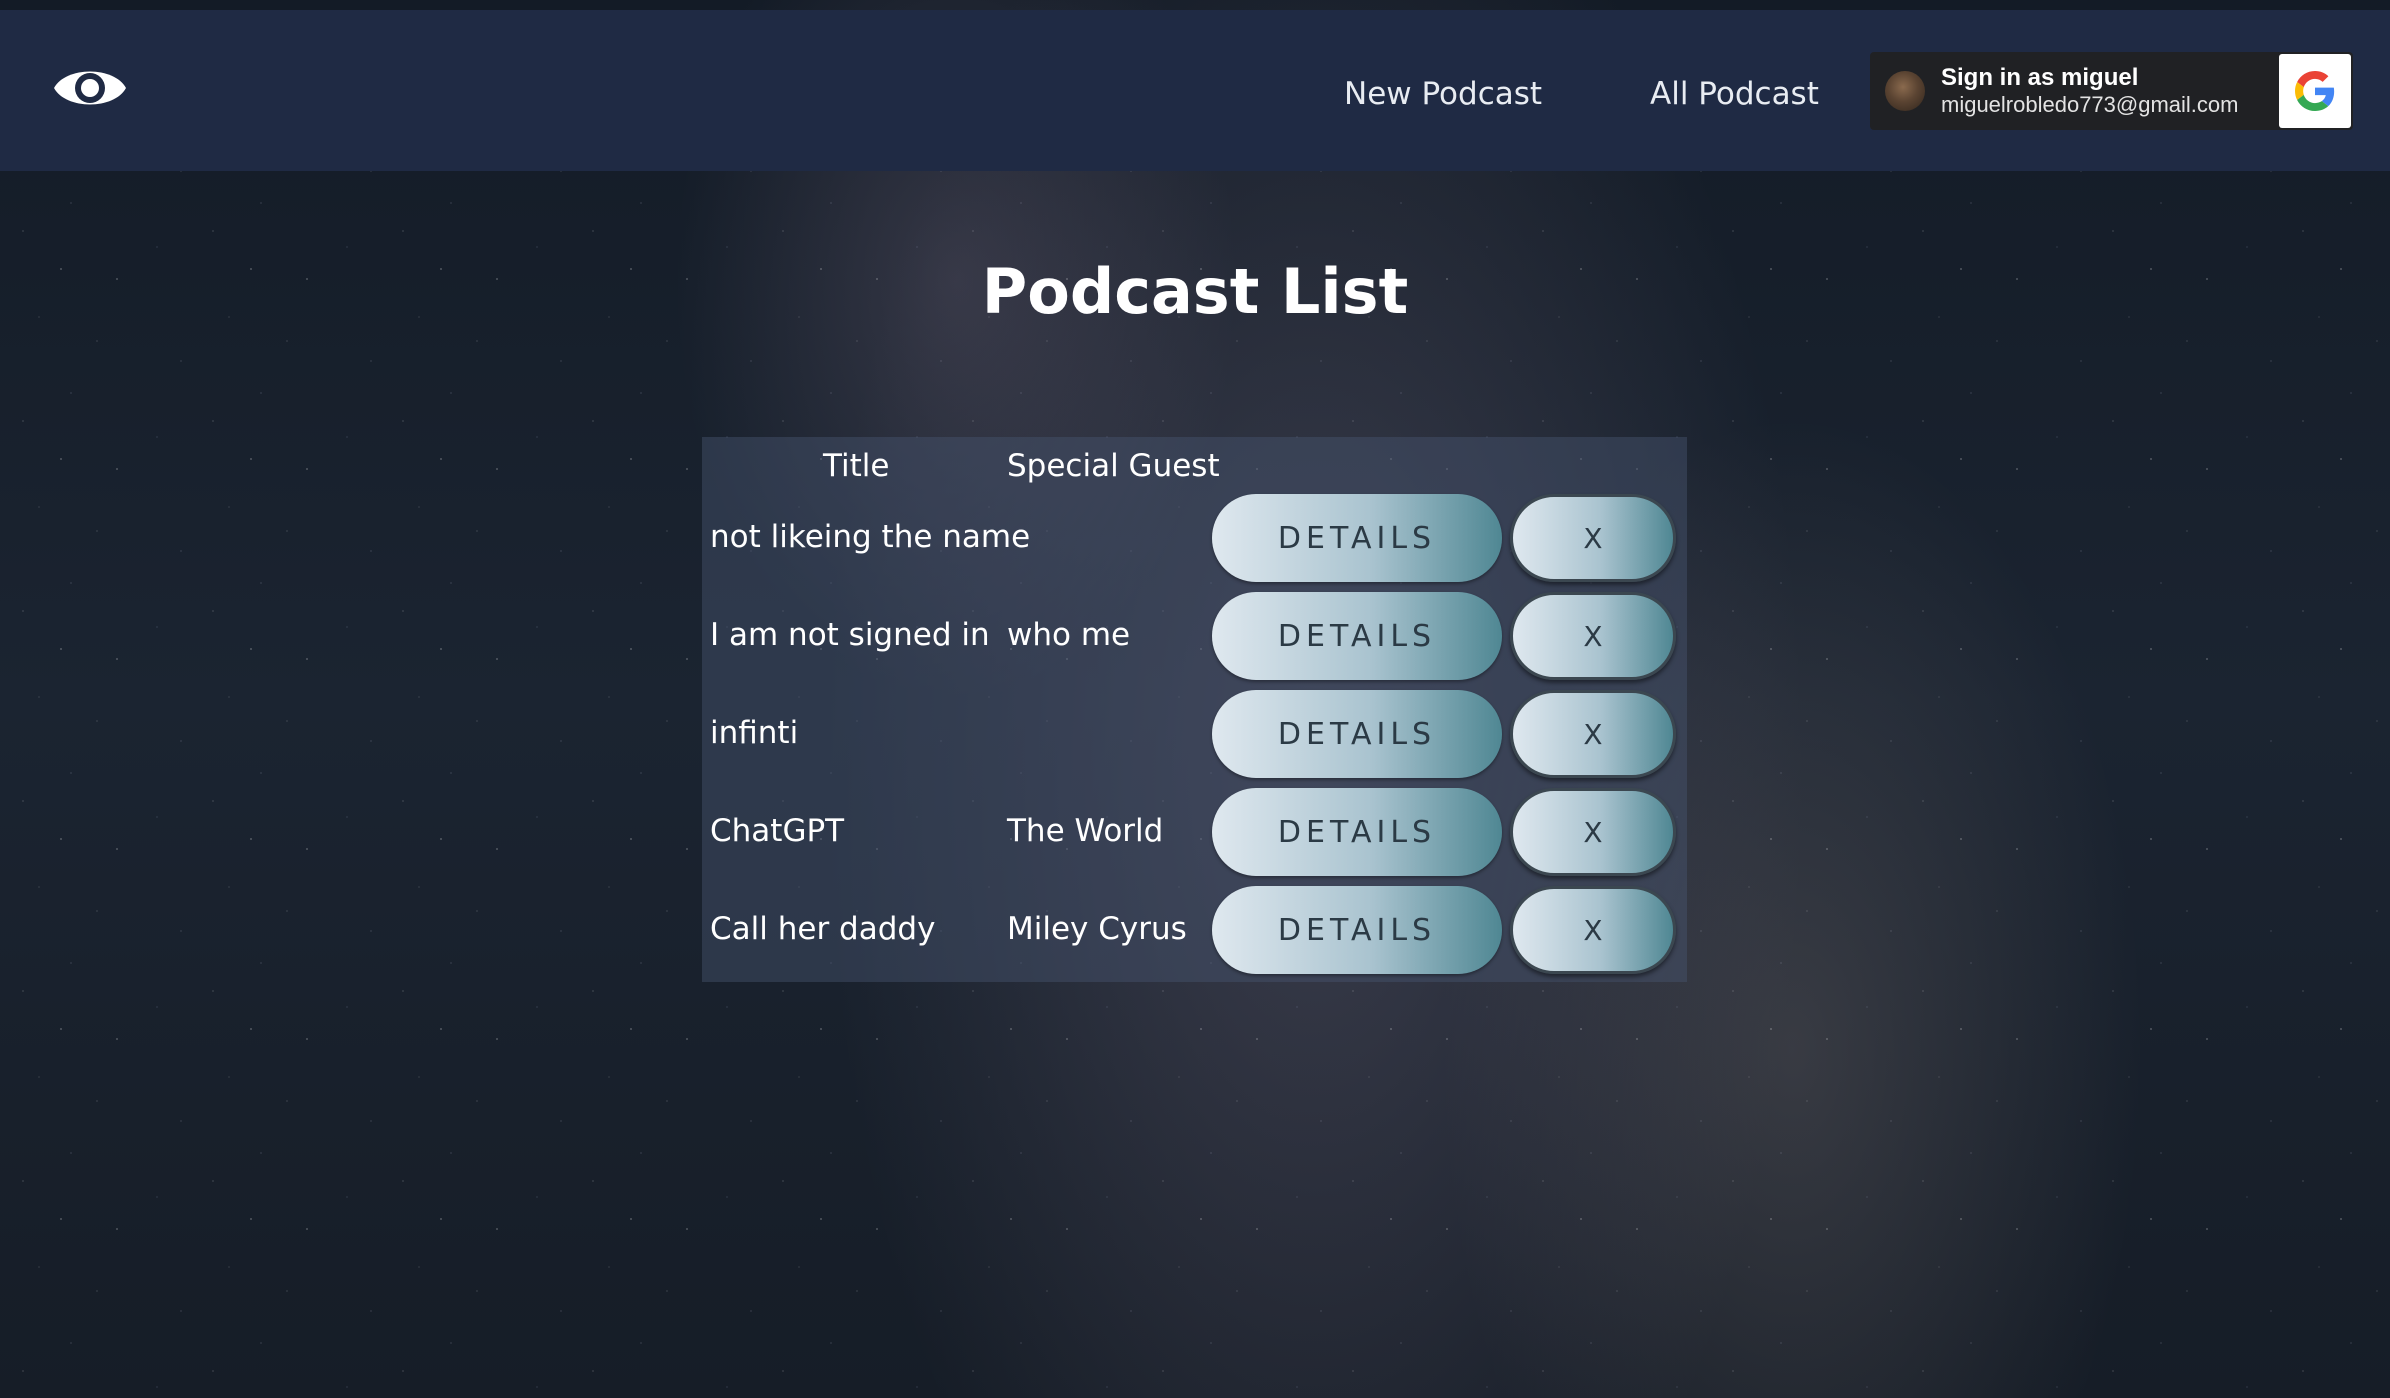 Image resolution: width=2390 pixels, height=1398 pixels. Describe the element at coordinates (2315, 91) in the screenshot. I see `google-icon` at that location.